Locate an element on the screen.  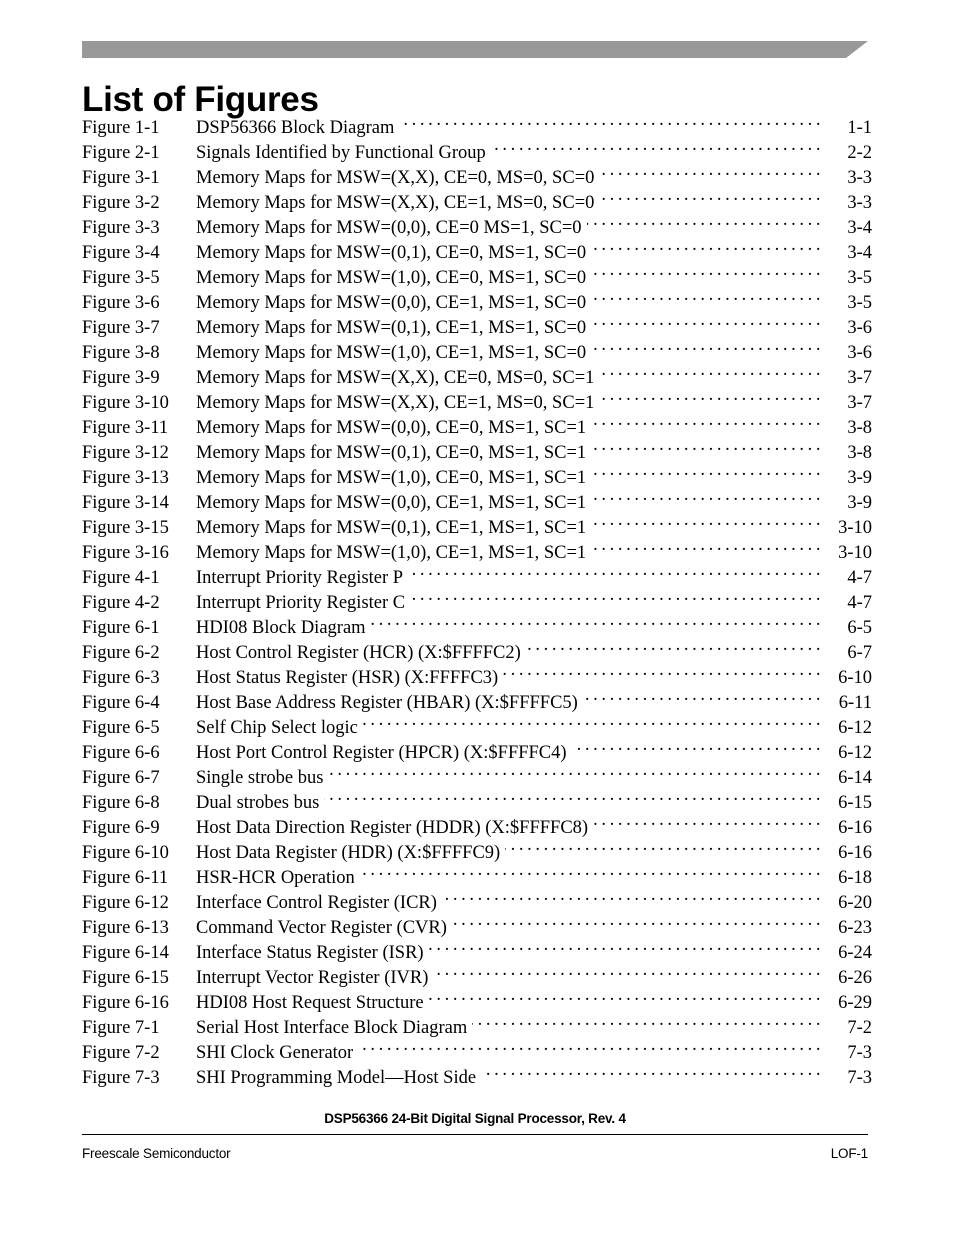
footer-divider is located at coordinates (475, 1134).